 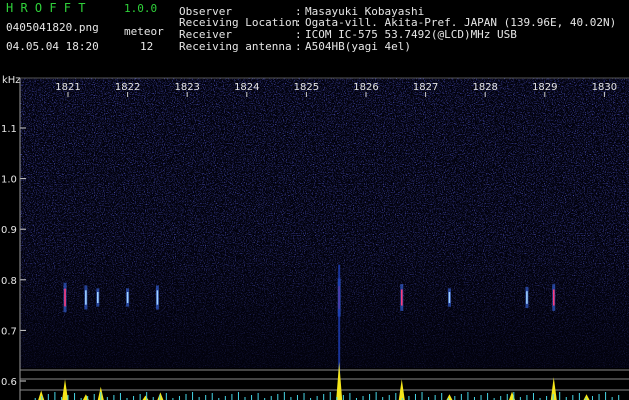 I want to click on y-tick-label: 0.7, so click(x=9, y=331).